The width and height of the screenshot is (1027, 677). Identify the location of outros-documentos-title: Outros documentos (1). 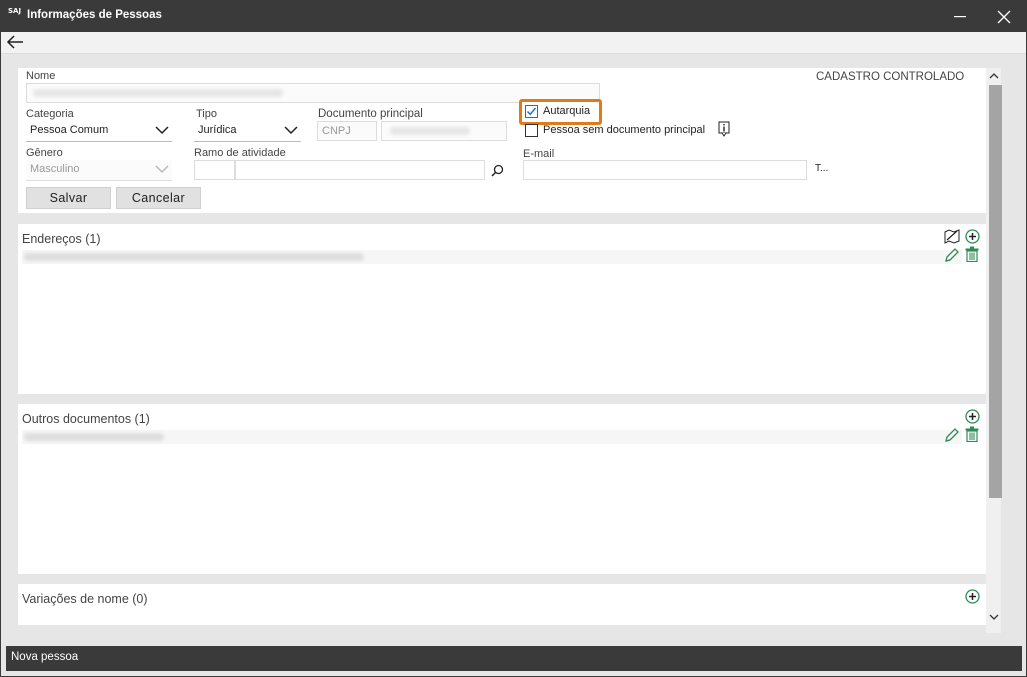
(86, 419).